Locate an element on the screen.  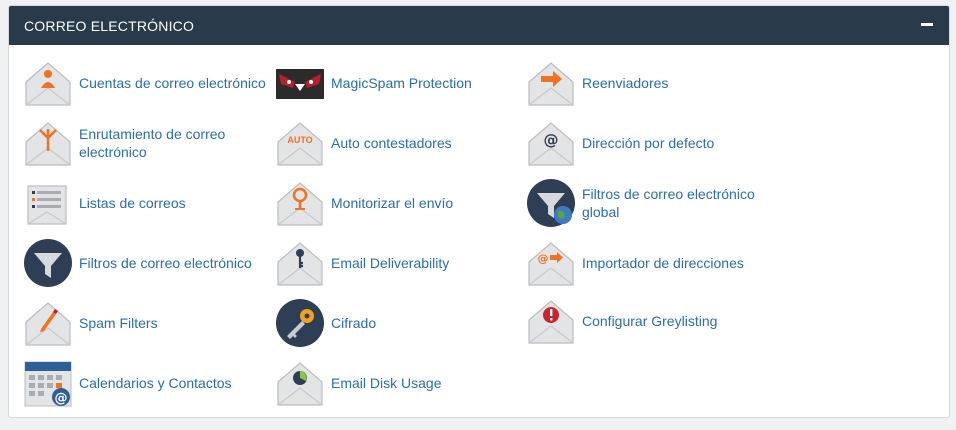
item-mailing-lists: Listas de correos is located at coordinates (146, 203).